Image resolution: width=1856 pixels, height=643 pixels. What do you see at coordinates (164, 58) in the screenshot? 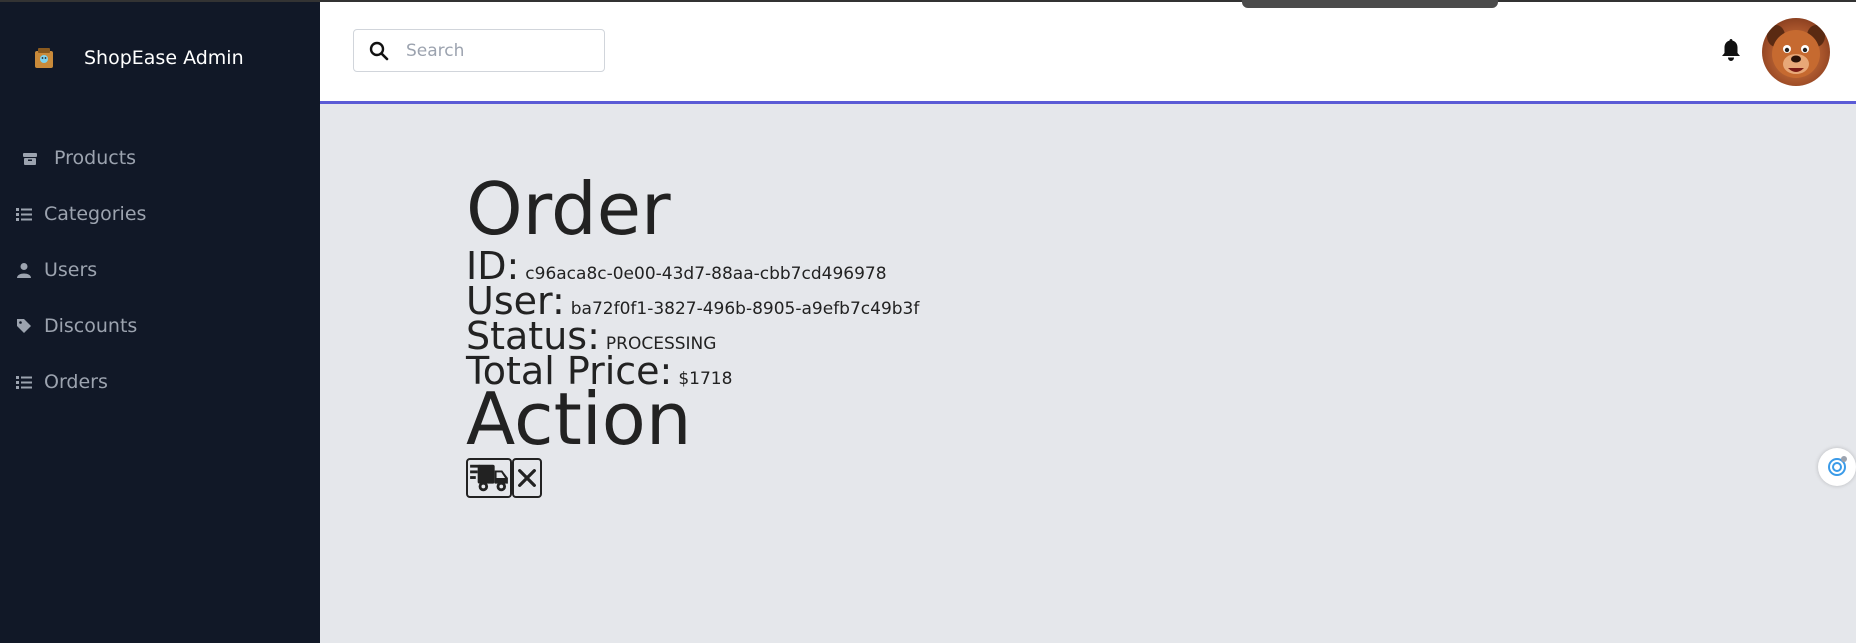
I see `brand-name: ShopEase Admin` at bounding box center [164, 58].